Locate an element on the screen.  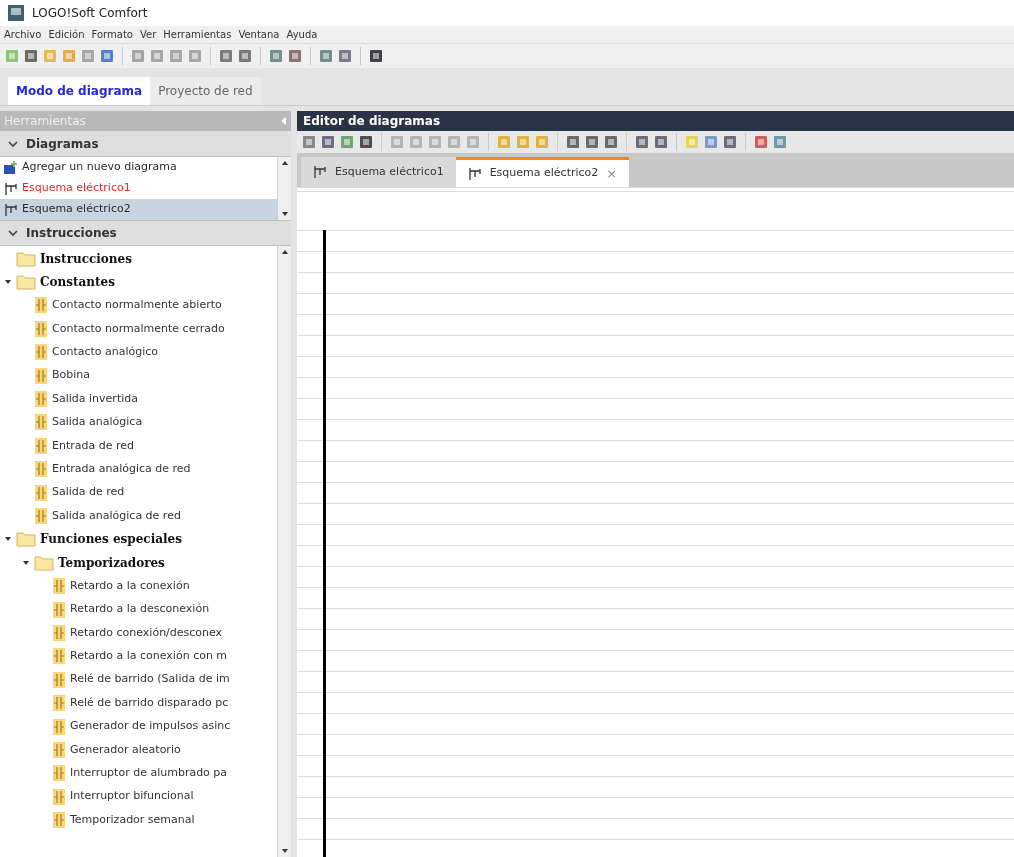
tree-item: Salida de red is located at coordinates (88, 492).